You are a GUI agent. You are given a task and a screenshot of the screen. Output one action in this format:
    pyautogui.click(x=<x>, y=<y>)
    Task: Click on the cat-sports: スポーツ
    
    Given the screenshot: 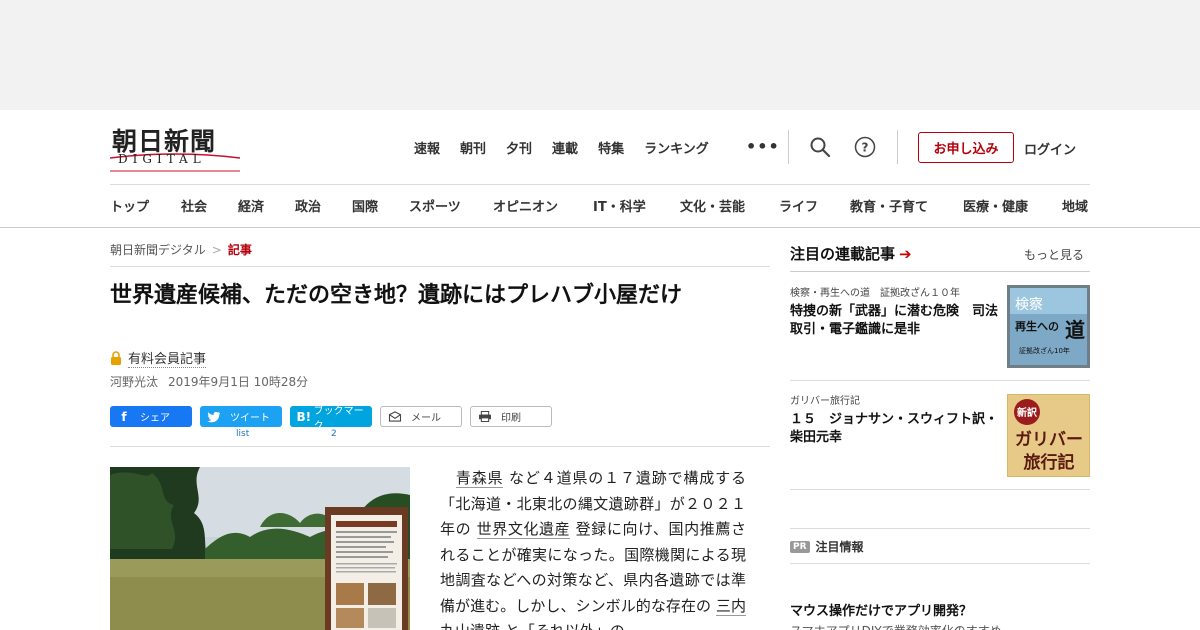 What is the action you would take?
    pyautogui.click(x=435, y=205)
    